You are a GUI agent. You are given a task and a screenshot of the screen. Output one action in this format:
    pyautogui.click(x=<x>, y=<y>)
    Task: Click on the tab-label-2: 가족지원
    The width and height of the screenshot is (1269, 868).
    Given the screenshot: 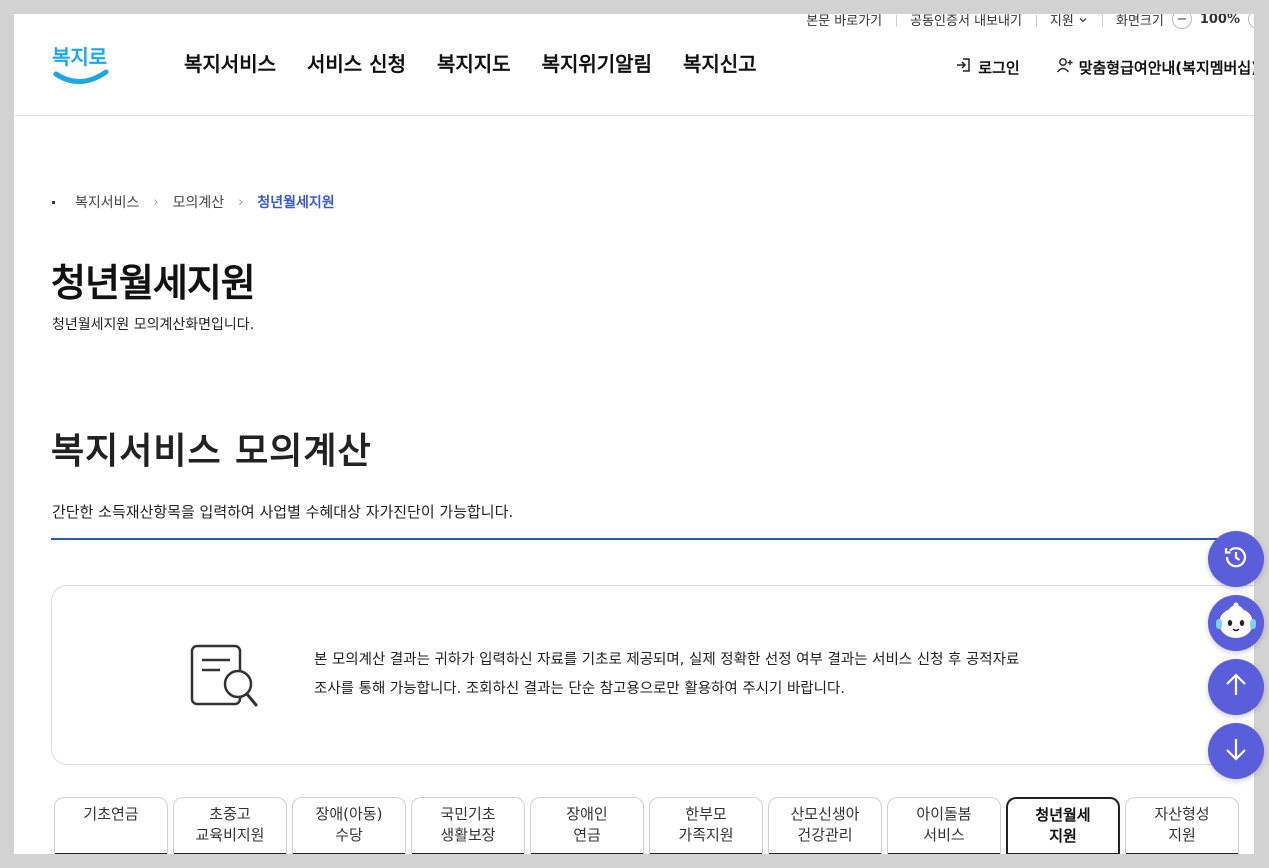 What is the action you would take?
    pyautogui.click(x=706, y=835)
    